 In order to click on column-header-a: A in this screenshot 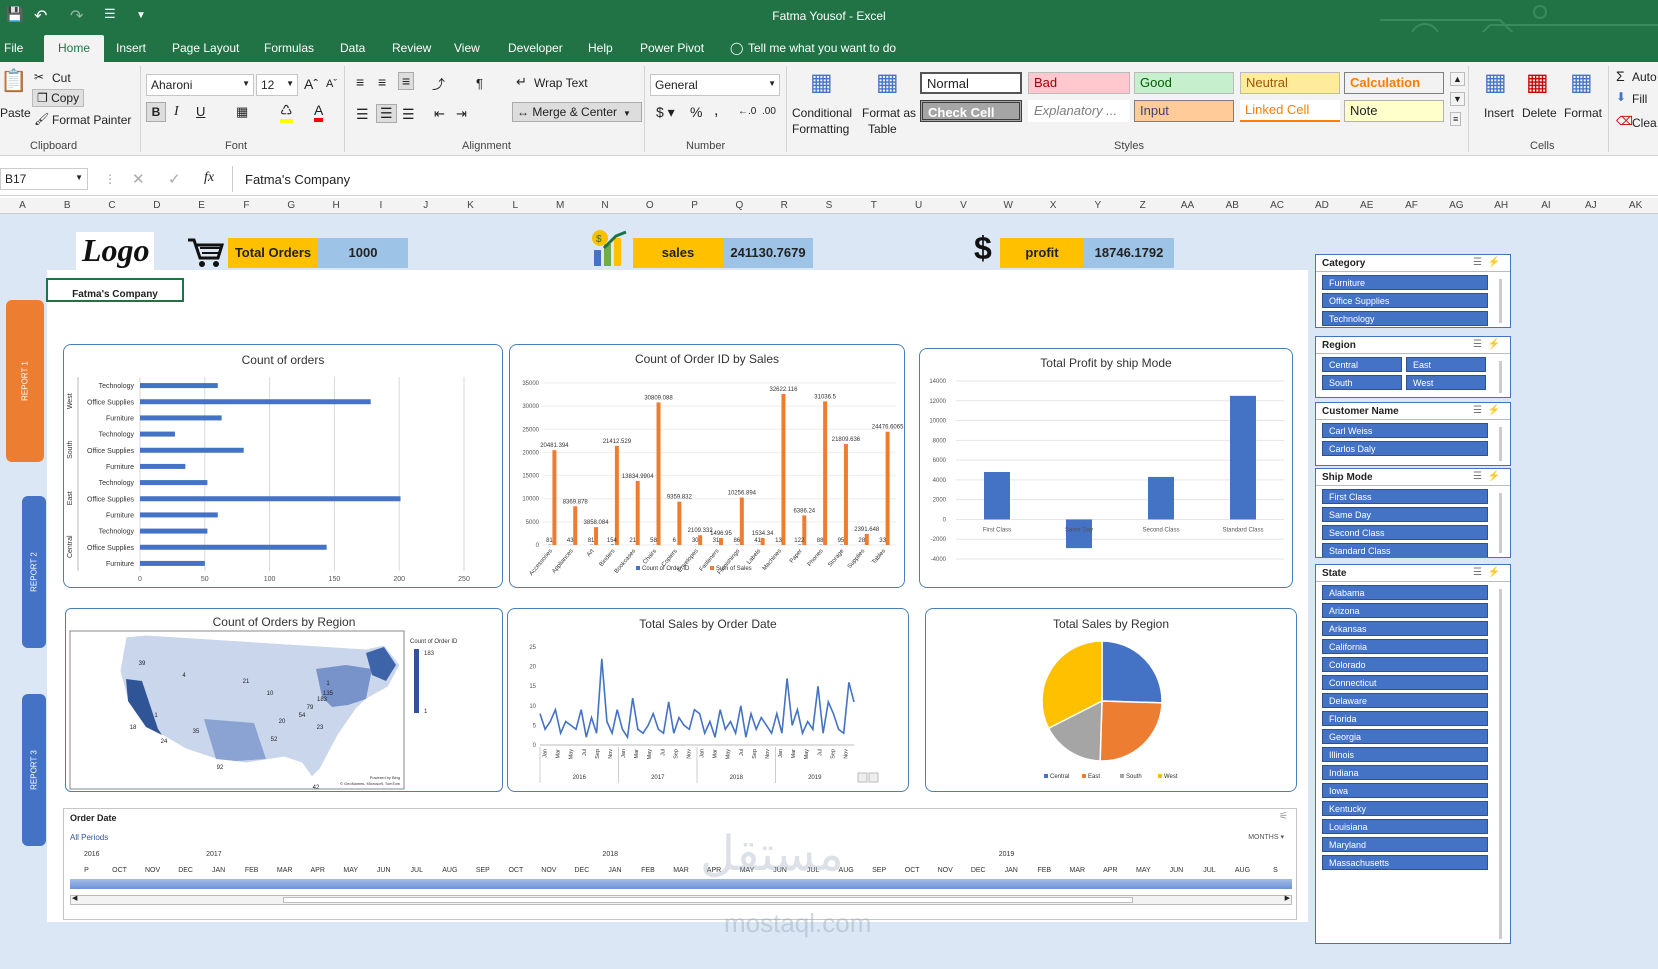, I will do `click(22, 205)`.